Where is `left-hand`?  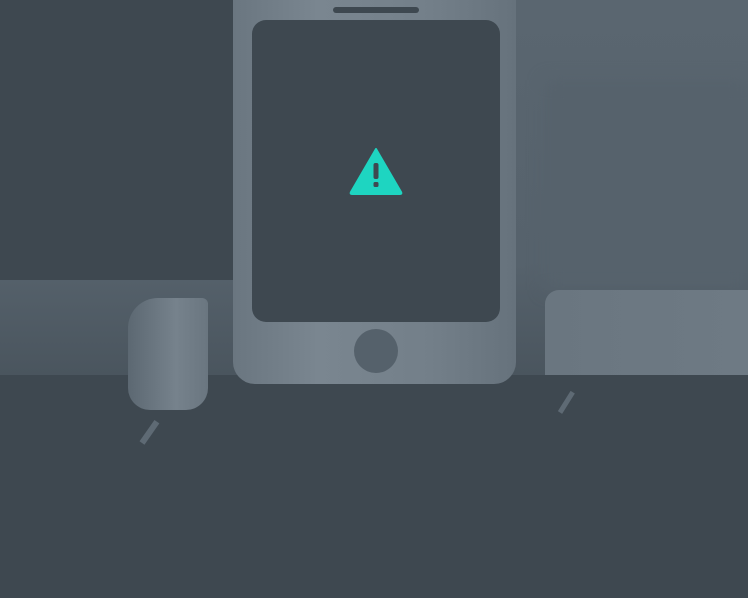
left-hand is located at coordinates (168, 354).